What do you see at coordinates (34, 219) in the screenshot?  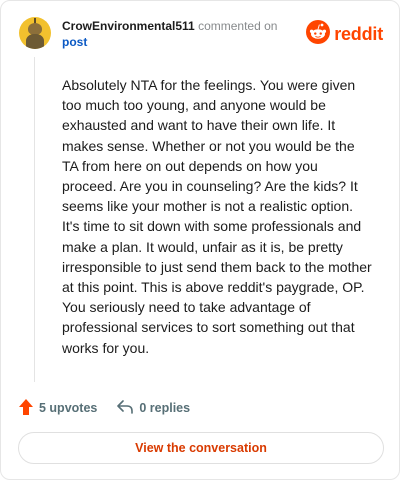 I see `thread-line` at bounding box center [34, 219].